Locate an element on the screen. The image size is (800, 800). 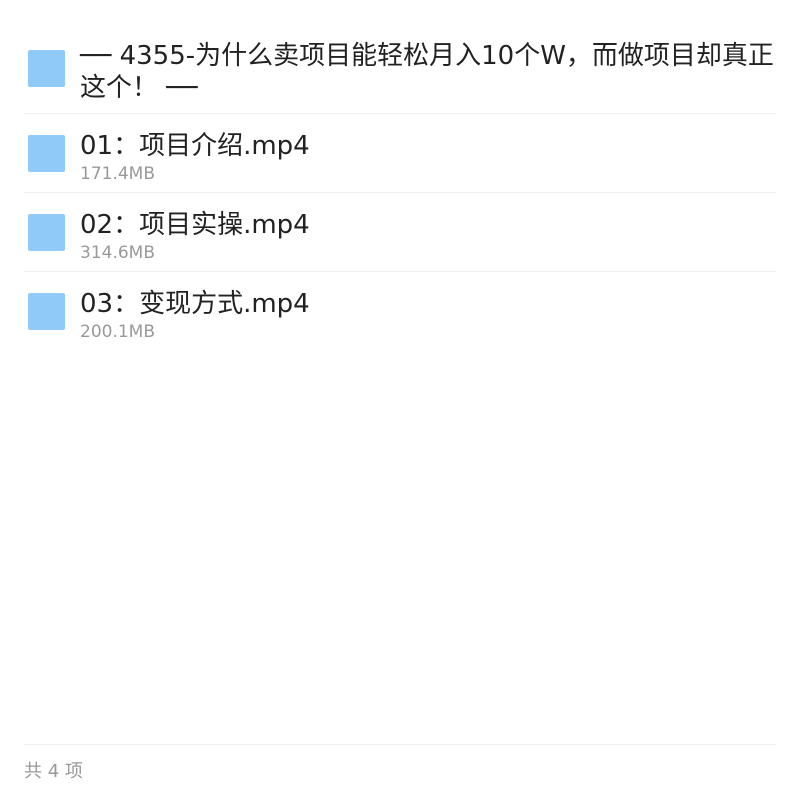
folder-title-line-1: ── 4355-为什么卖项目能轻松月入10个W，而做项目却真正 is located at coordinates (427, 56).